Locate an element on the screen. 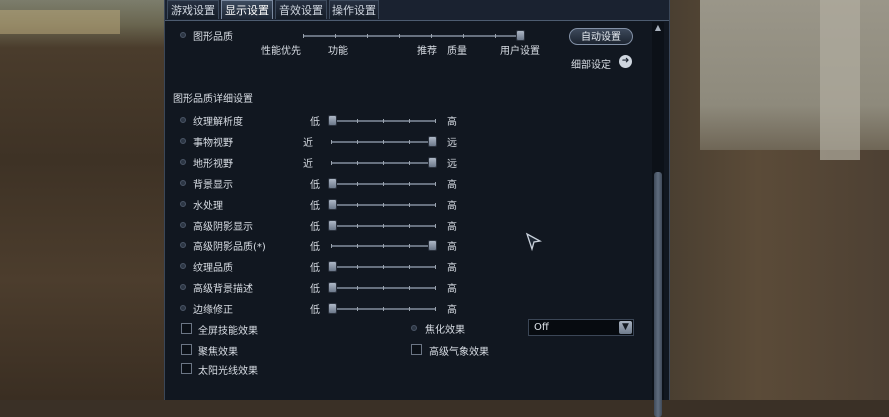 The width and height of the screenshot is (889, 417). tab-game-settings: 游戏设置 is located at coordinates (193, 9).